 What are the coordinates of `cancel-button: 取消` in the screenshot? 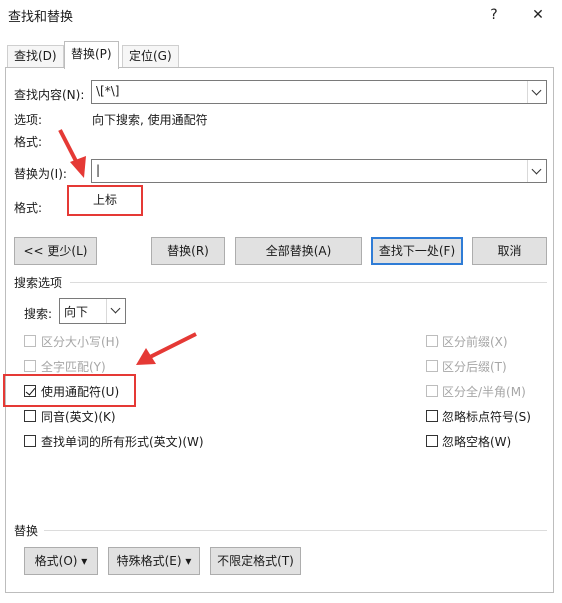 It's located at (509, 251).